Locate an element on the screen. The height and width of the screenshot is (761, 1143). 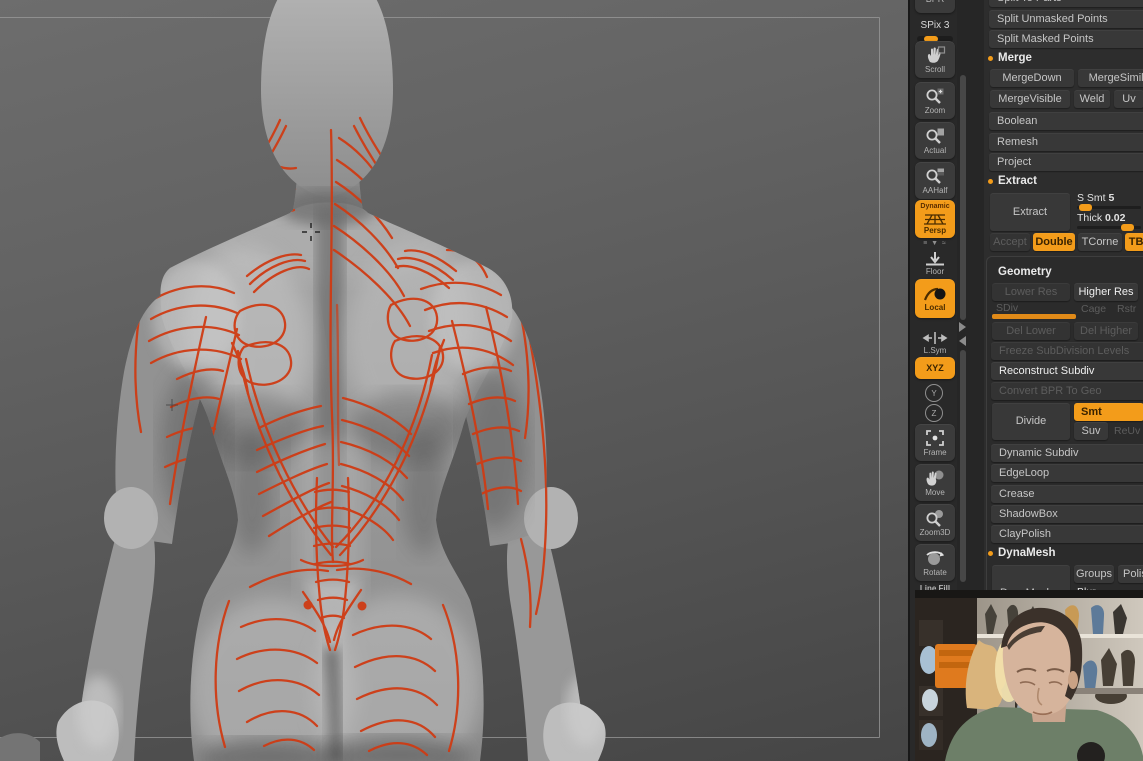
persp-button: Dynamic Persp is located at coordinates (935, 219).